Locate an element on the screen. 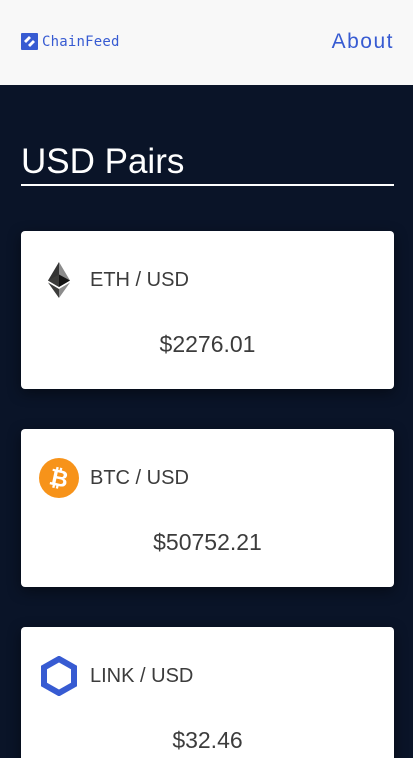  pair-price: $32.46 is located at coordinates (207, 740).